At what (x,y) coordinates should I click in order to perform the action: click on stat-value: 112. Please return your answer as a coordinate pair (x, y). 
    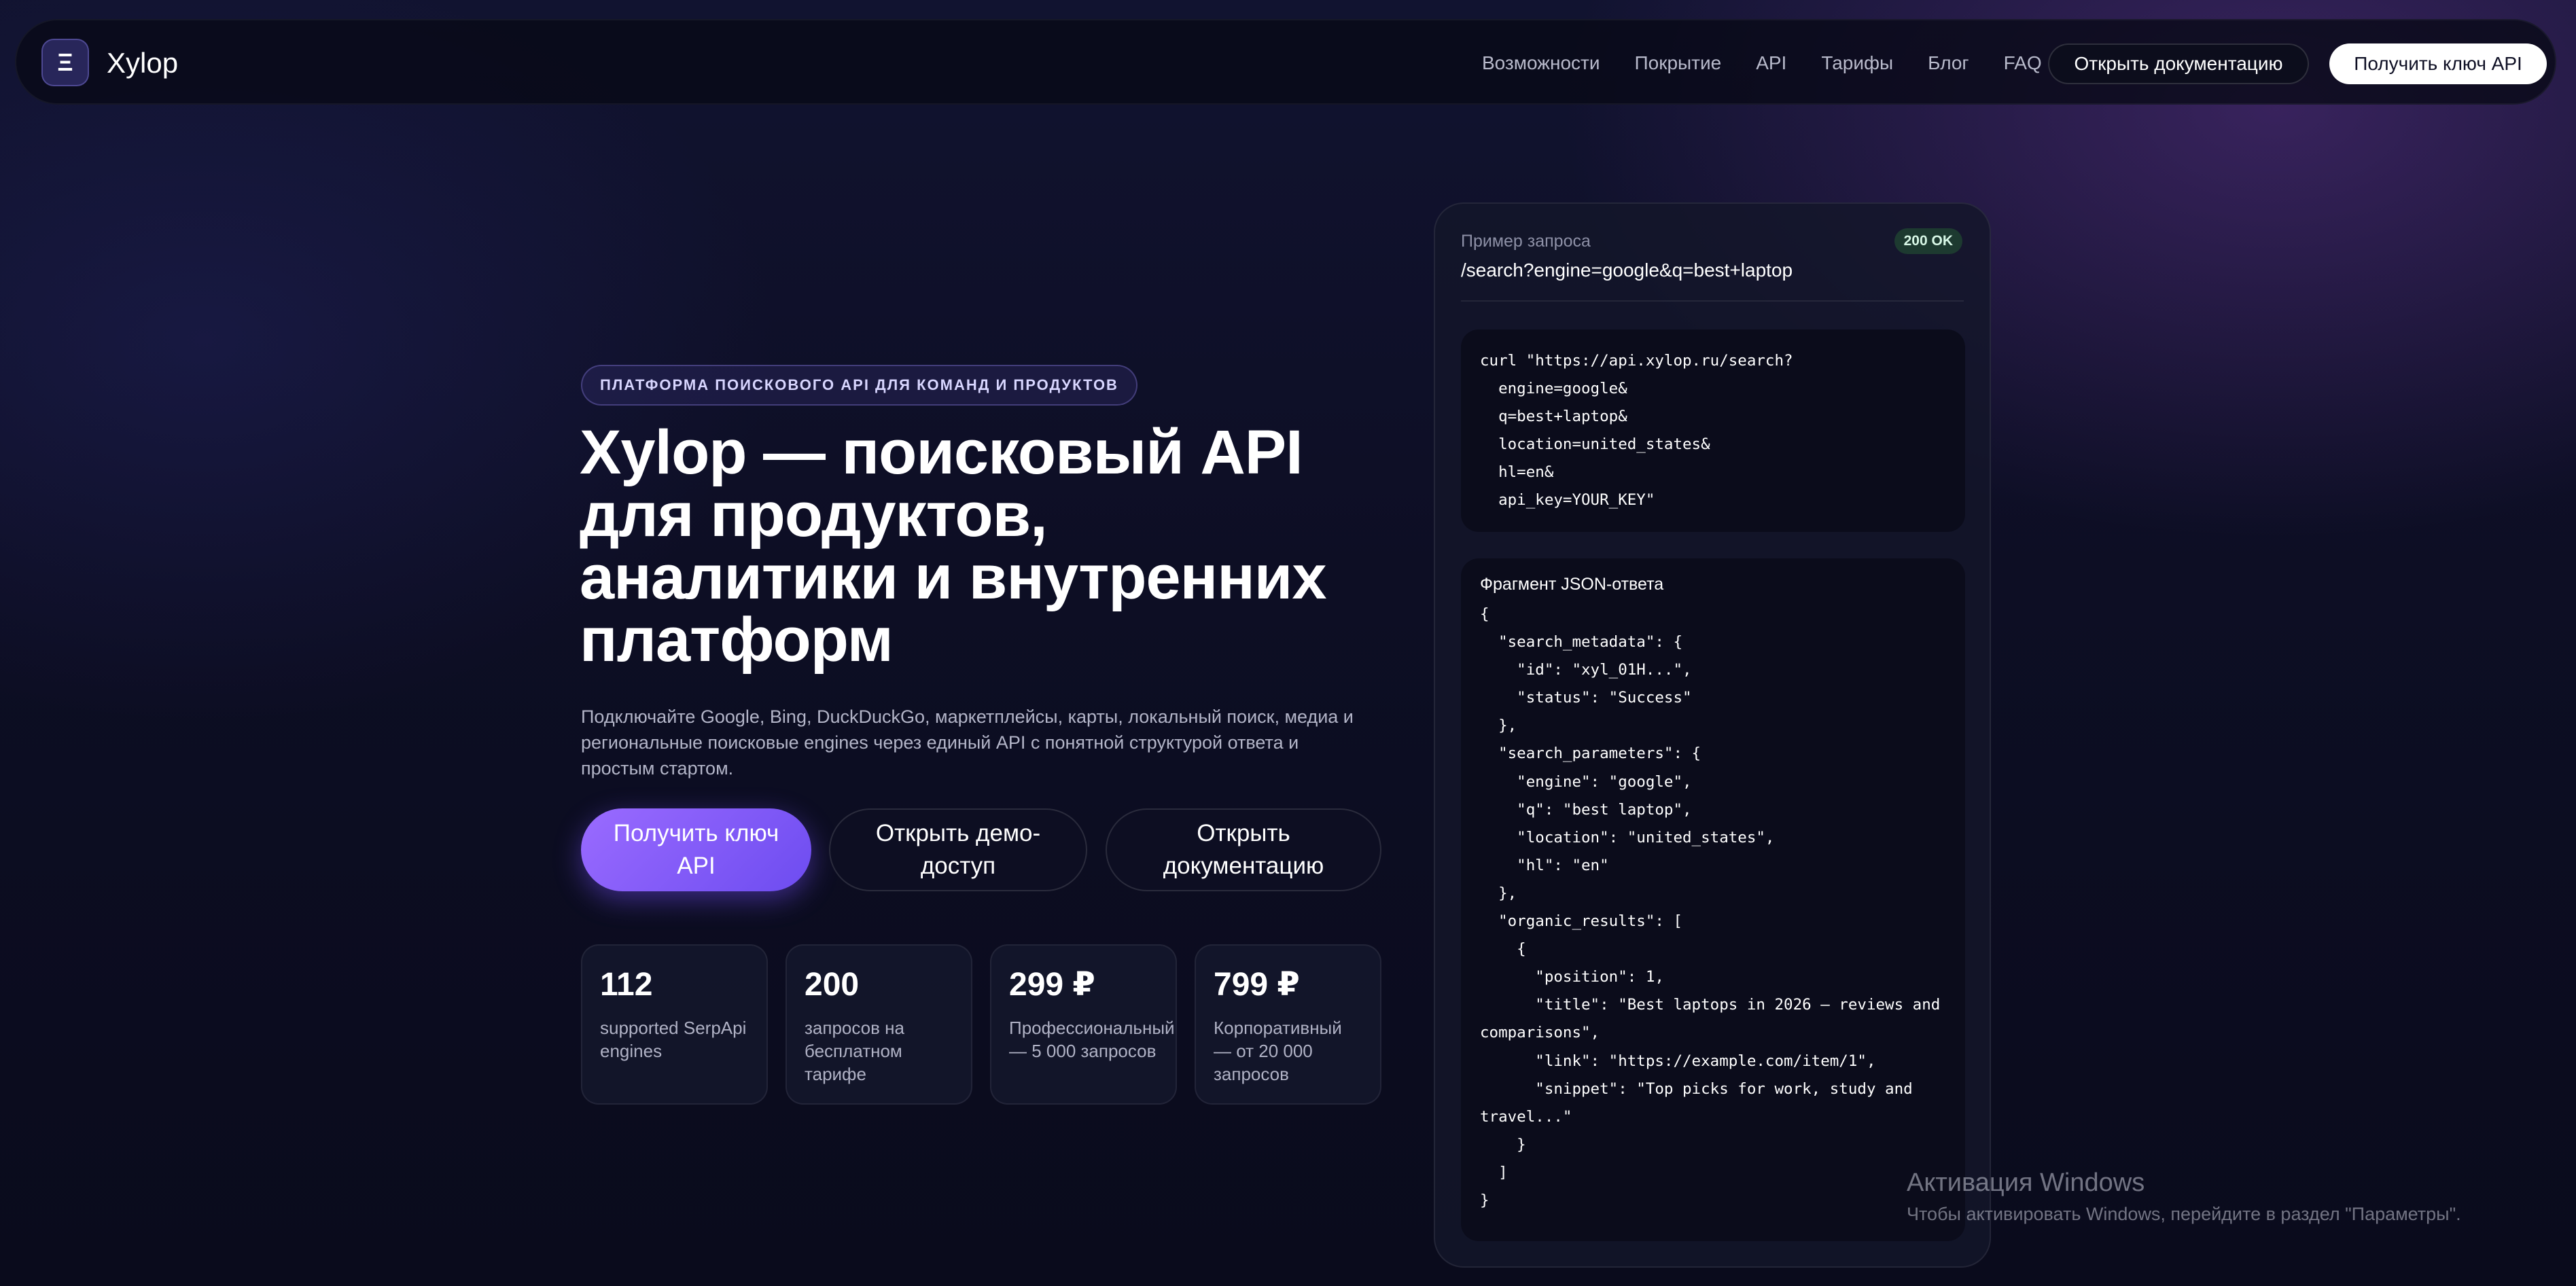
    Looking at the image, I should click on (626, 985).